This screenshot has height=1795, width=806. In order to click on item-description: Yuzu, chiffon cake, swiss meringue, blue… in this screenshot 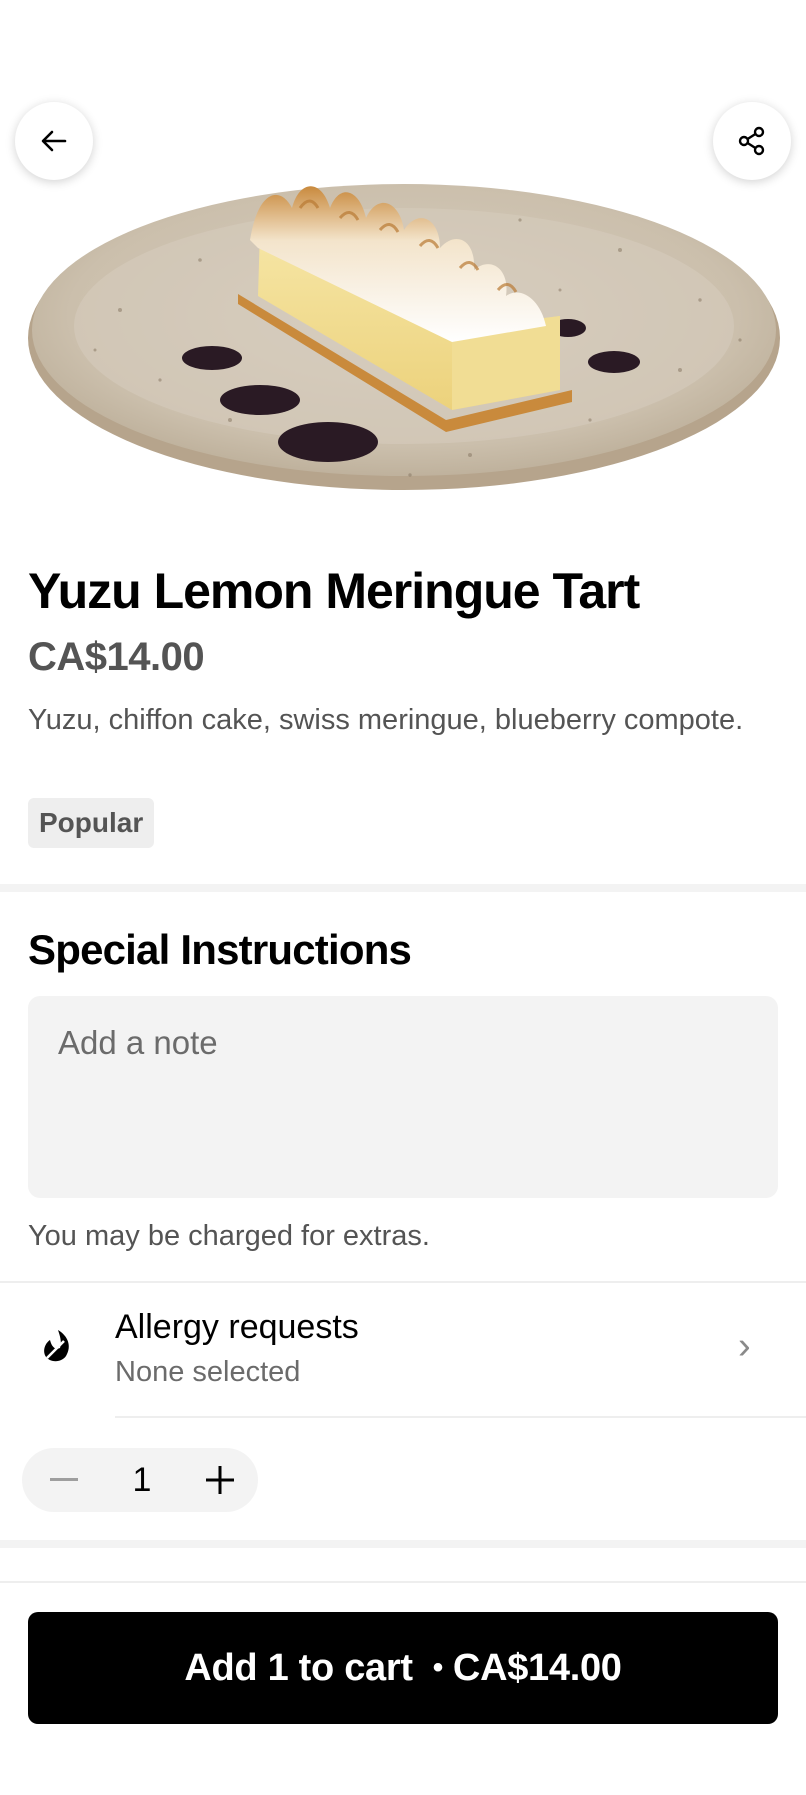, I will do `click(386, 720)`.